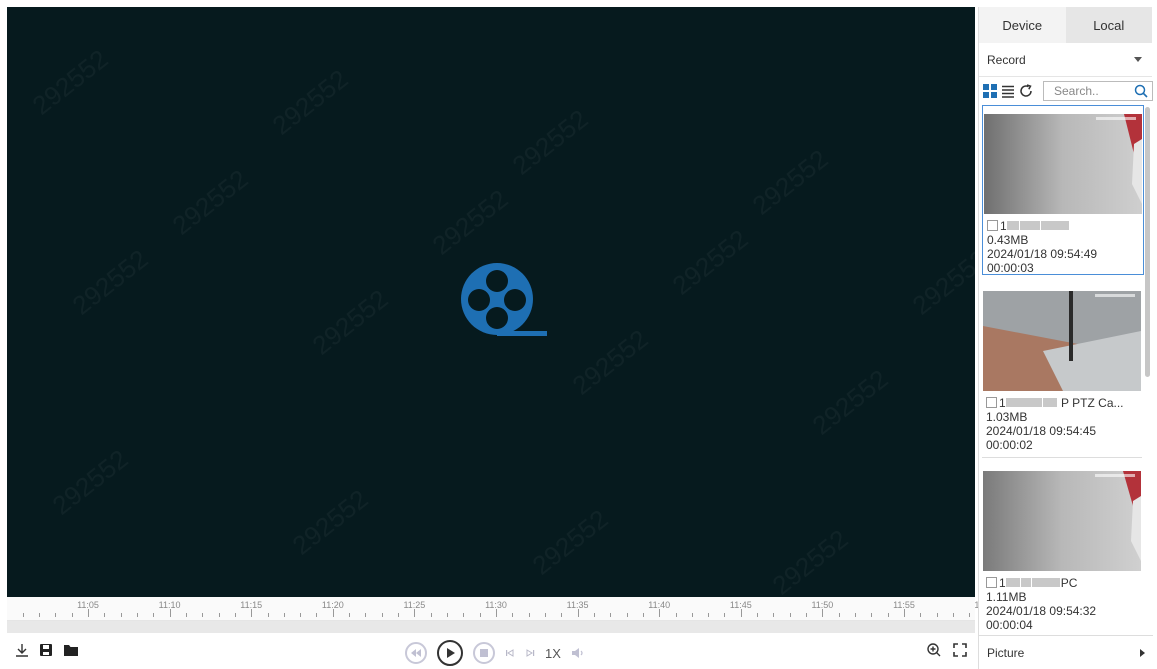  Describe the element at coordinates (960, 650) in the screenshot. I see `fullscreen-icon` at that location.